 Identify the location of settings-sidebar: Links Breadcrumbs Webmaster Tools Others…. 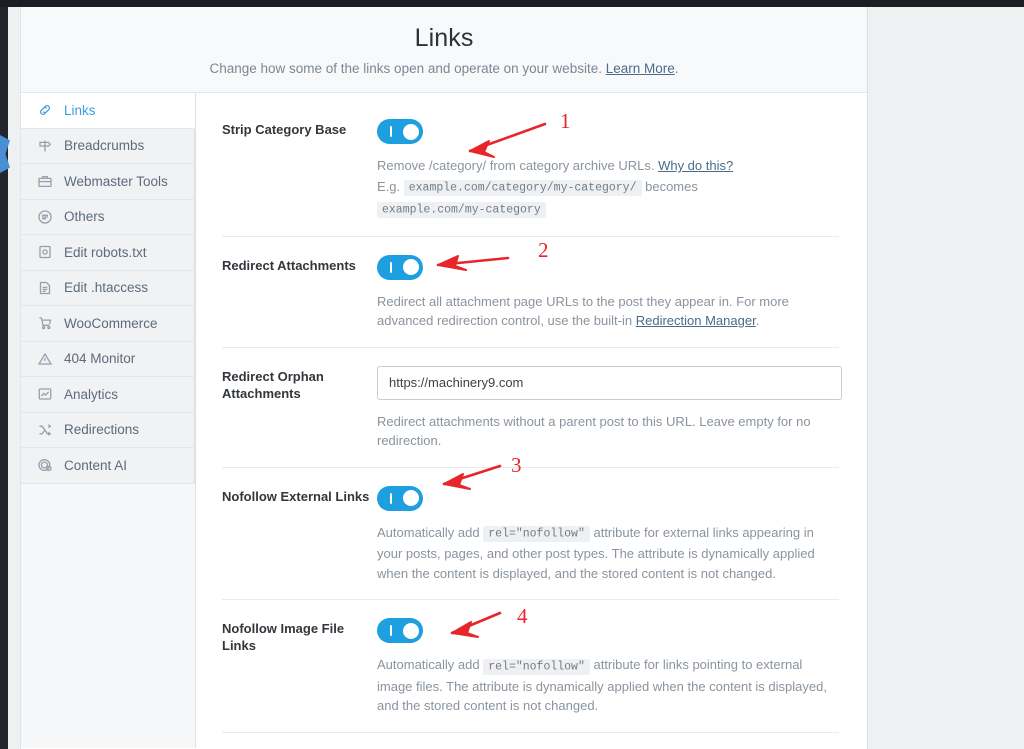
(108, 420).